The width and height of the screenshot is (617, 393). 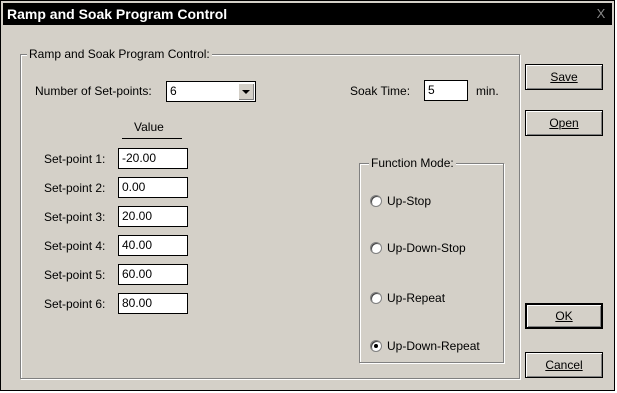 What do you see at coordinates (376, 248) in the screenshot?
I see `radio-up-down-stop` at bounding box center [376, 248].